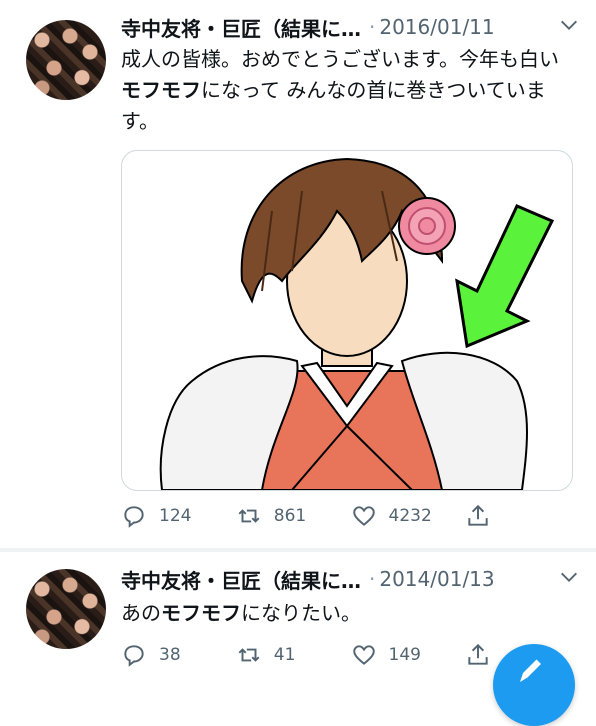  What do you see at coordinates (141, 613) in the screenshot?
I see `text-segment: あの` at bounding box center [141, 613].